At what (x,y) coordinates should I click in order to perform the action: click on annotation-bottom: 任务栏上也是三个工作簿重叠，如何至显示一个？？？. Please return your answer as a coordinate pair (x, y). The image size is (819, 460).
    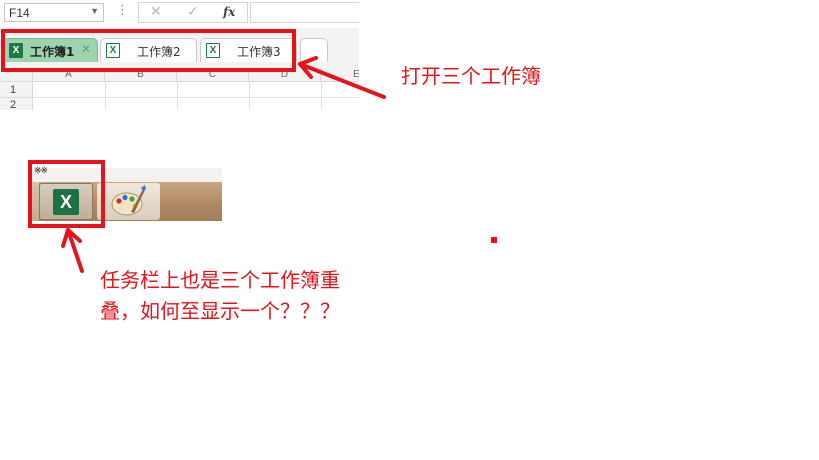
    Looking at the image, I should click on (220, 295).